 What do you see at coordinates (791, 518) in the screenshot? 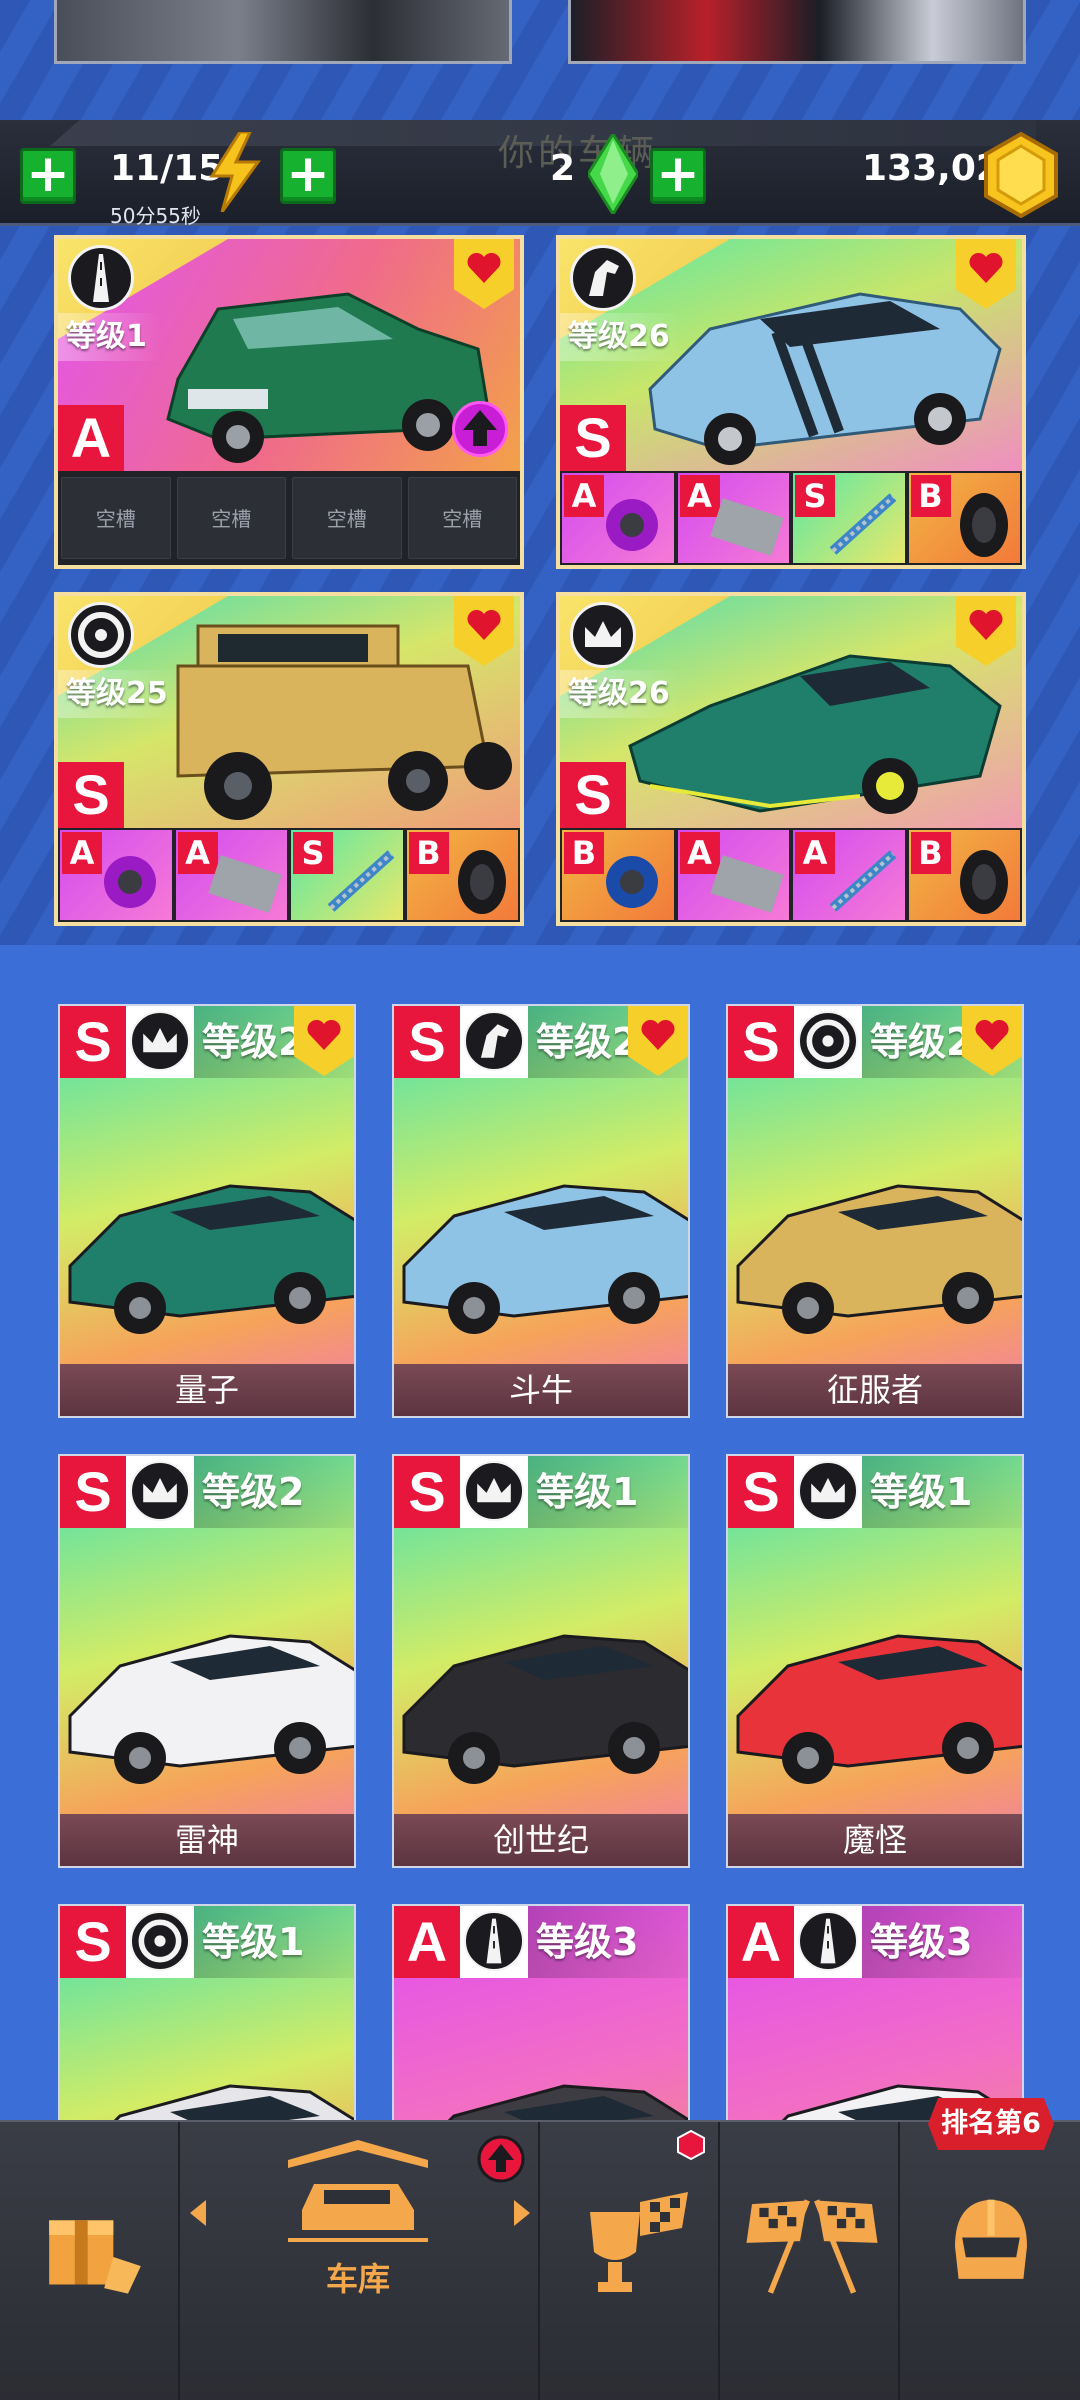
I see `part-slots: A A S B` at bounding box center [791, 518].